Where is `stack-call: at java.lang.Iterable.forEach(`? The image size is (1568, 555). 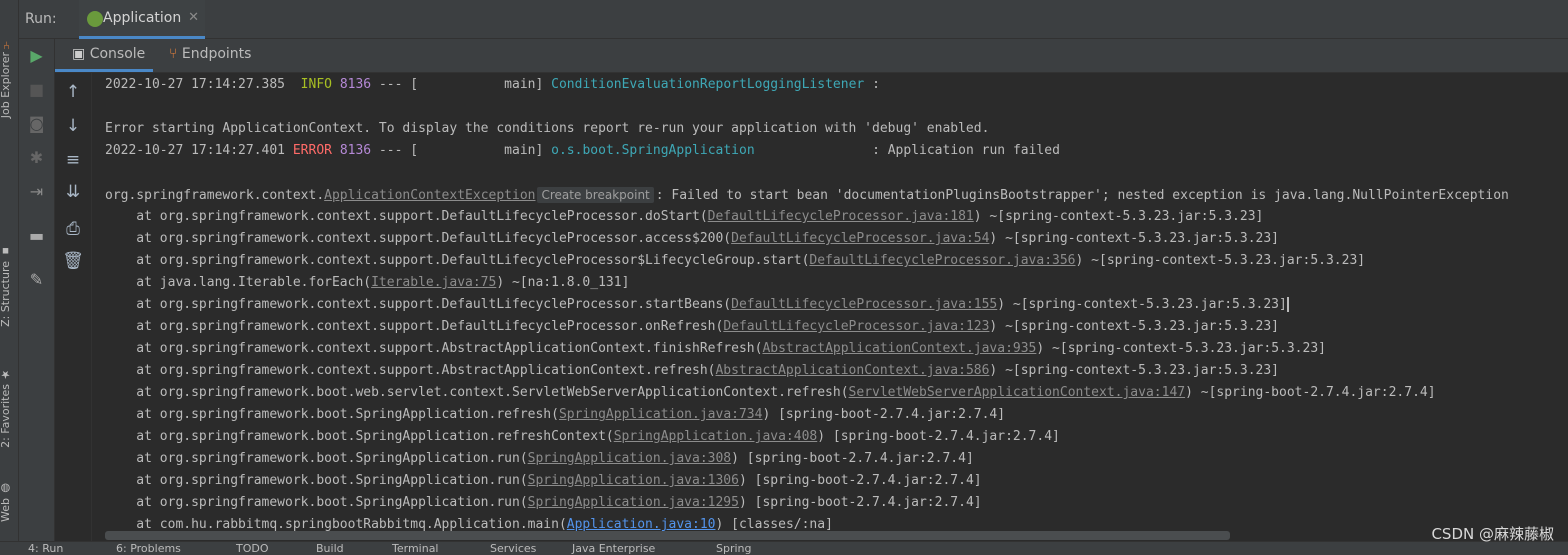
stack-call: at java.lang.Iterable.forEach( is located at coordinates (238, 282).